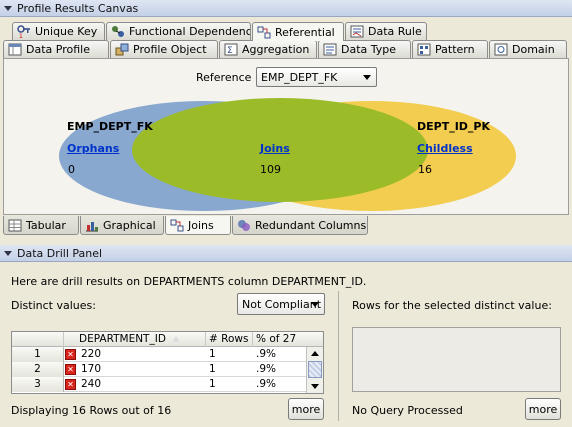  I want to click on orphans-link: Orphans, so click(93, 148).